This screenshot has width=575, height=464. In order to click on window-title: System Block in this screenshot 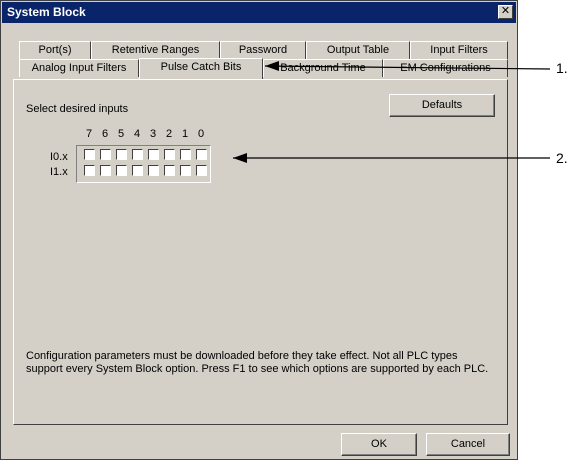, I will do `click(46, 12)`.